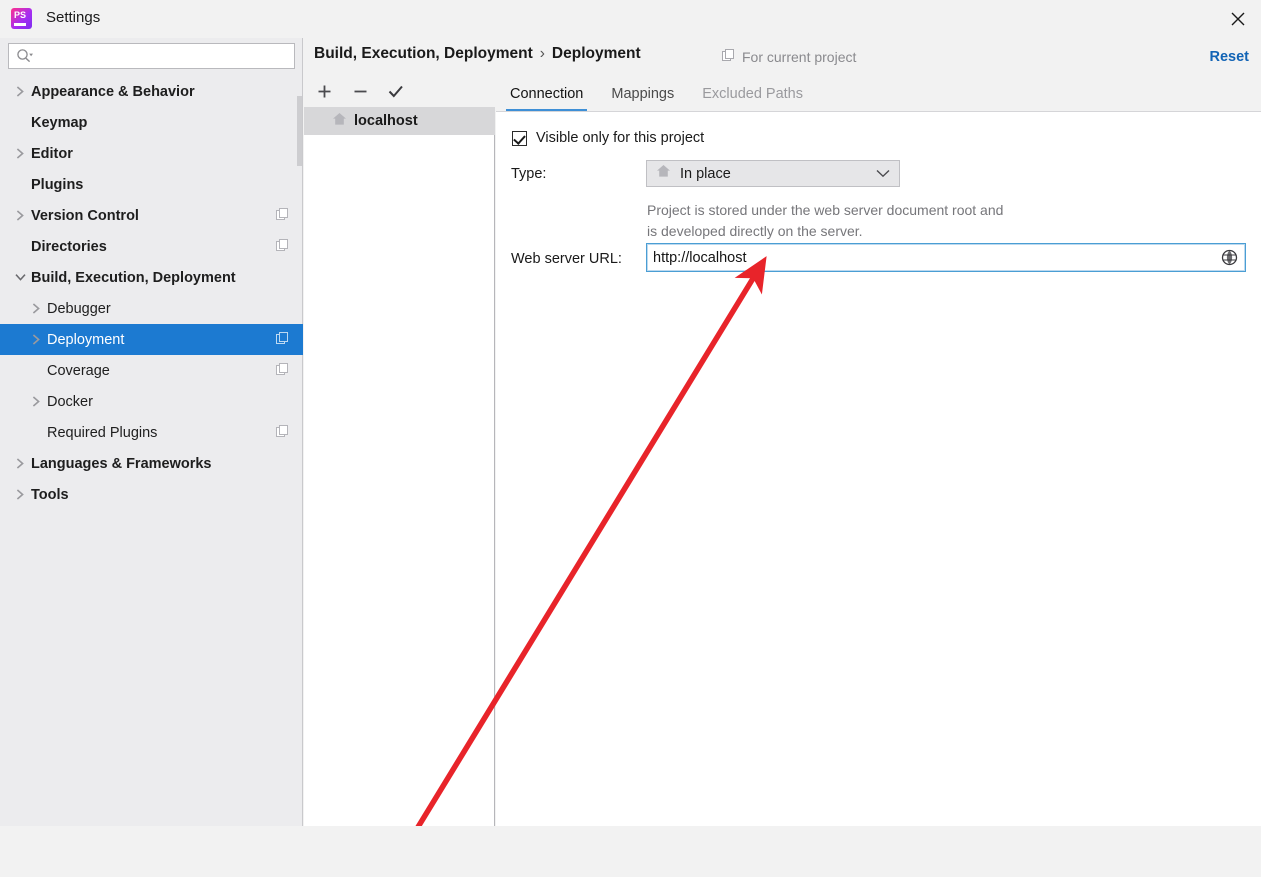 This screenshot has height=877, width=1261. I want to click on type-label: Type:, so click(529, 174).